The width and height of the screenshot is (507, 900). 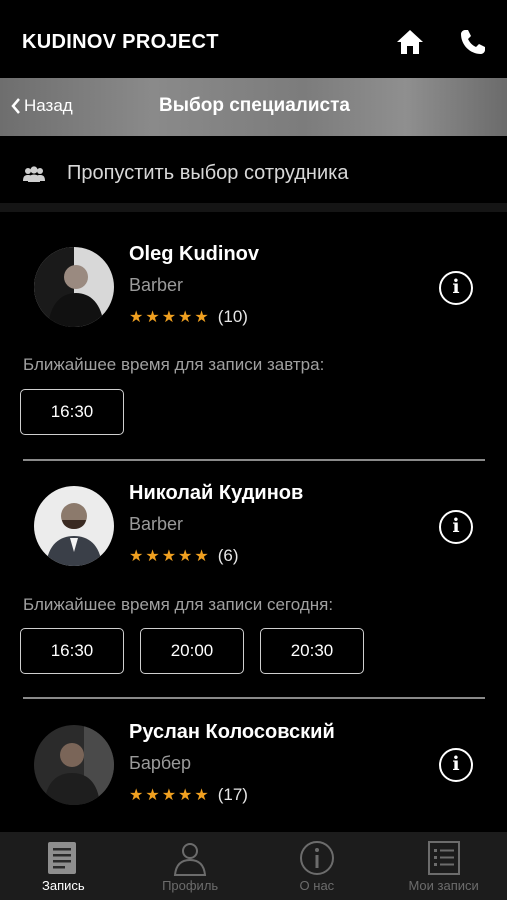 What do you see at coordinates (120, 42) in the screenshot?
I see `brand-title: KUDINOV PROJECT` at bounding box center [120, 42].